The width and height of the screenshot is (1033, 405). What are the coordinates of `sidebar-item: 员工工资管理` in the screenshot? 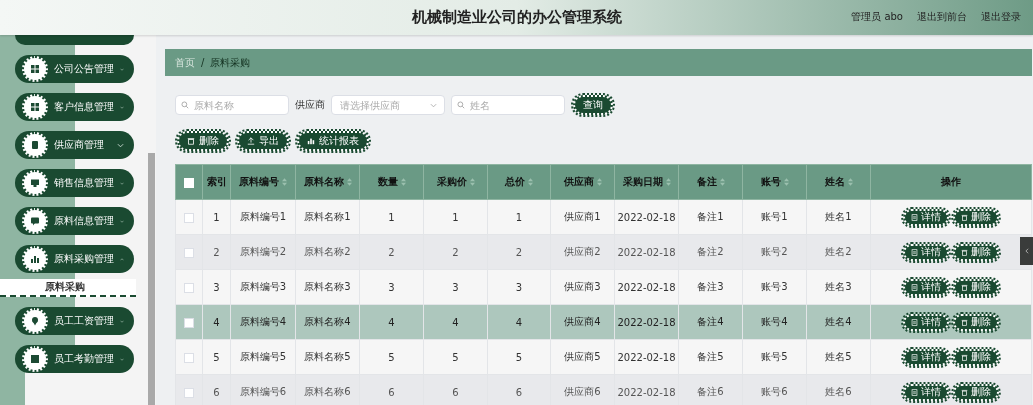 It's located at (74, 321).